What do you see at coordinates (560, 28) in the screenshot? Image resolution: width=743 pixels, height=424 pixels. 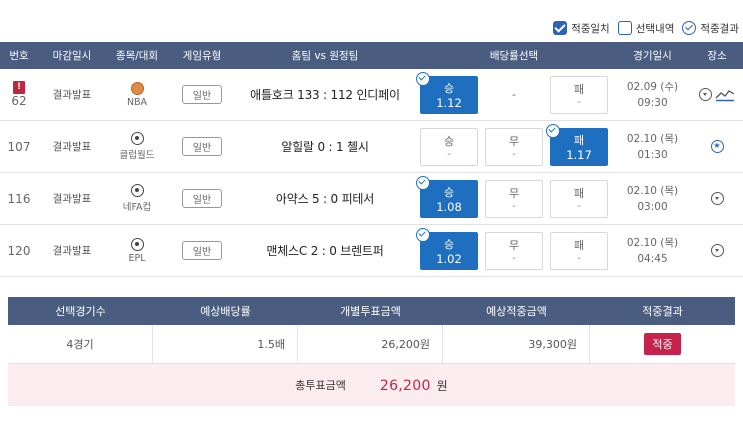 I see `checkbox-checked-icon` at bounding box center [560, 28].